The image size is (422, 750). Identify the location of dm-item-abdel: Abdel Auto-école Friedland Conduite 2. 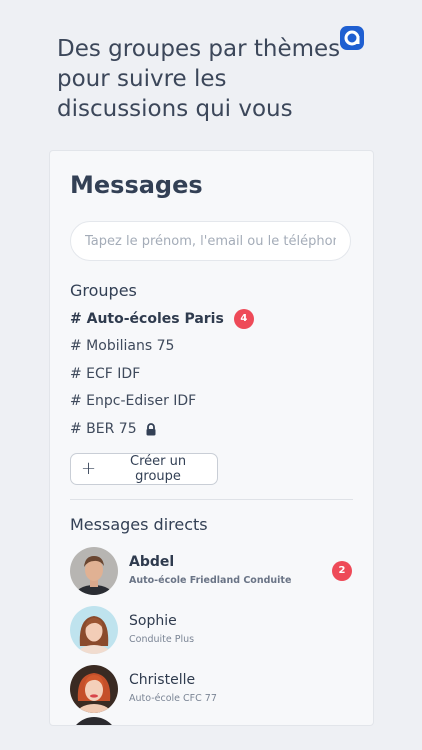
(211, 572).